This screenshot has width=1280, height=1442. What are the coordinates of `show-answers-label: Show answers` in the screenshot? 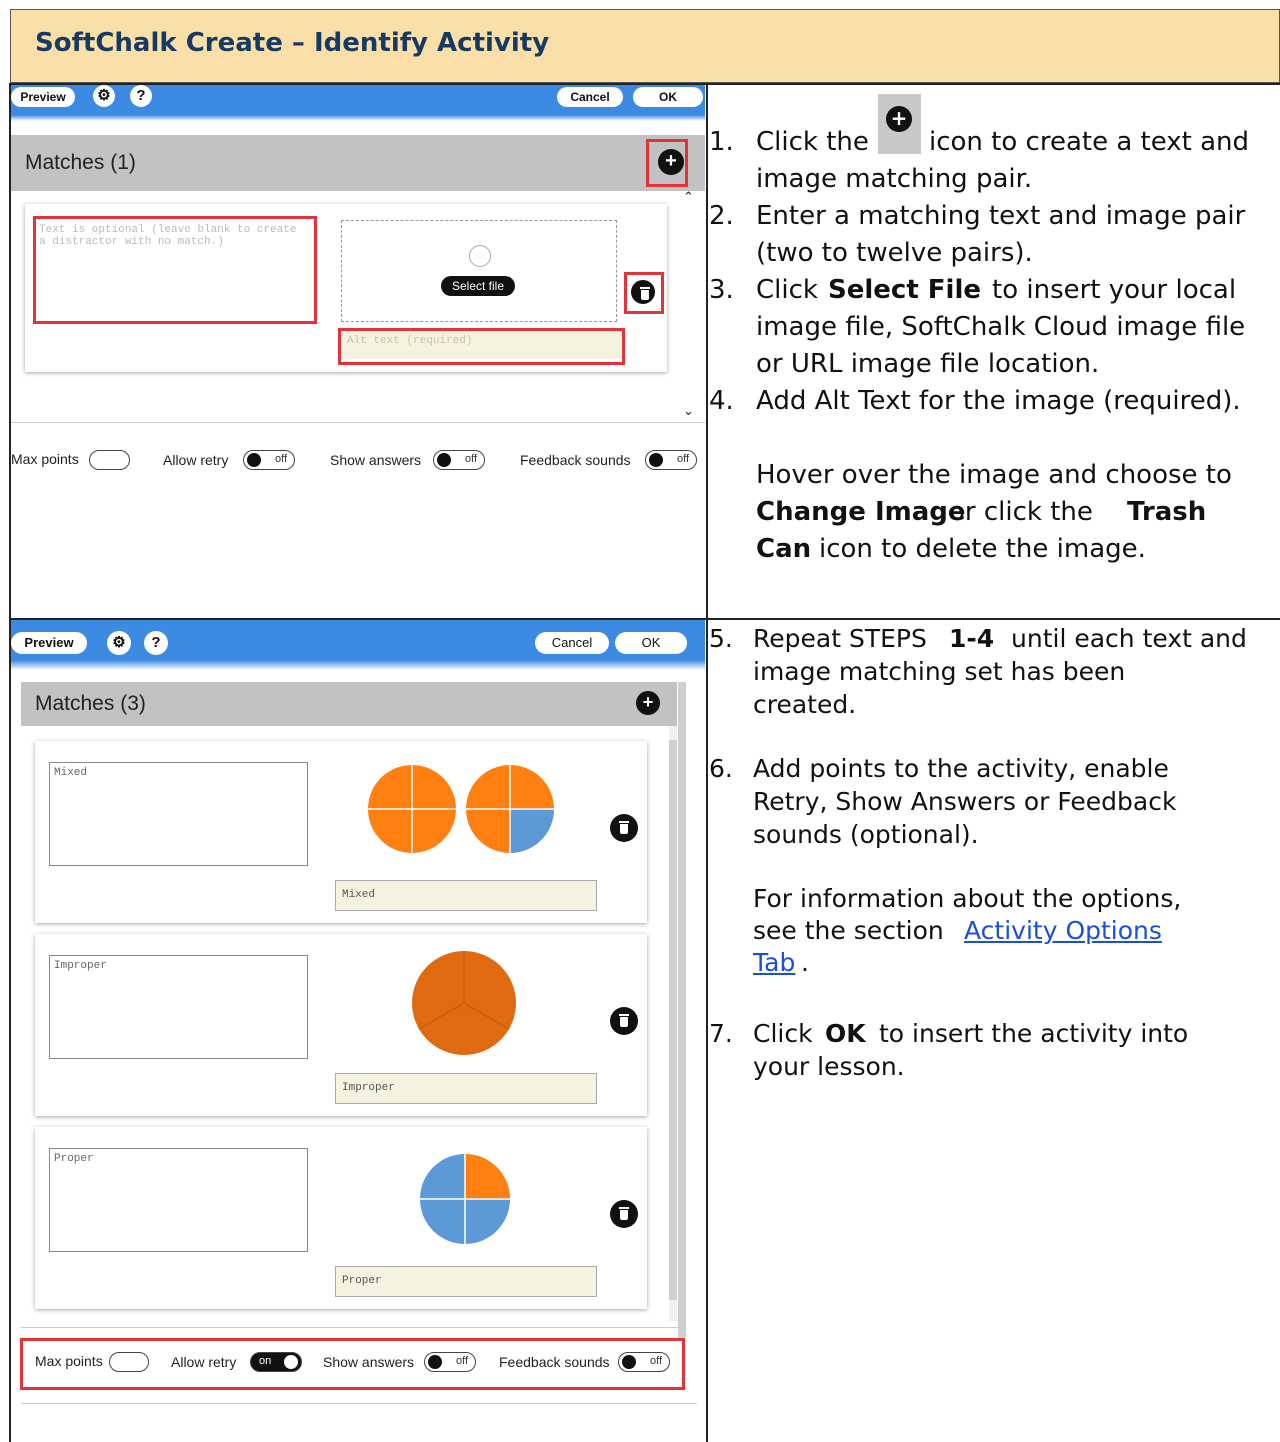 It's located at (376, 460).